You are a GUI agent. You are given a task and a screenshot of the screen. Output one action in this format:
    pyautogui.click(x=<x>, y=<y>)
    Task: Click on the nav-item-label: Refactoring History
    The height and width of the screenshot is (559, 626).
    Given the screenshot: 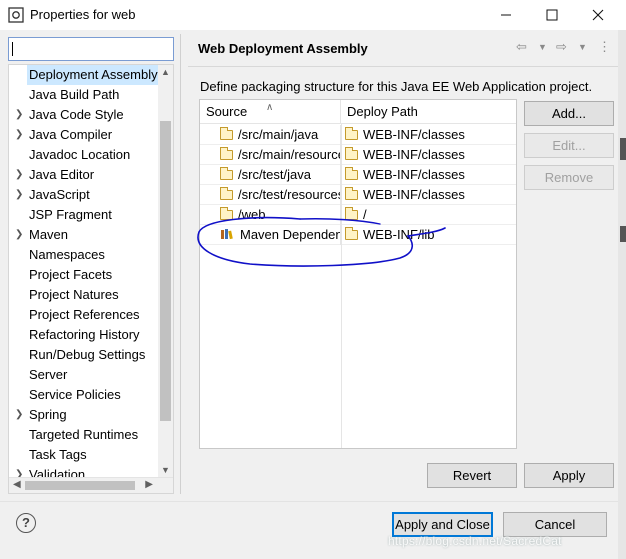 What is the action you would take?
    pyautogui.click(x=84, y=334)
    